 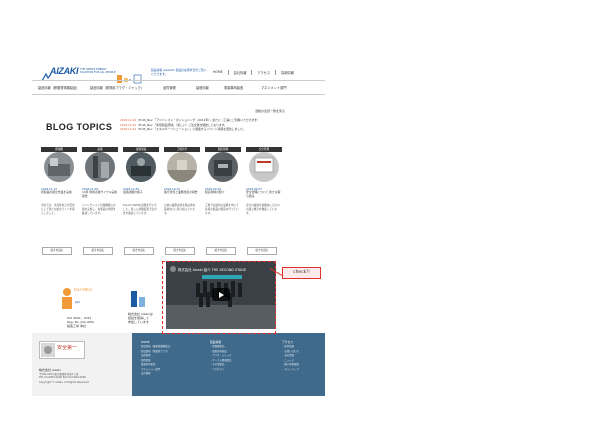 I want to click on footer-link: ・サイトマップ, so click(x=290, y=370).